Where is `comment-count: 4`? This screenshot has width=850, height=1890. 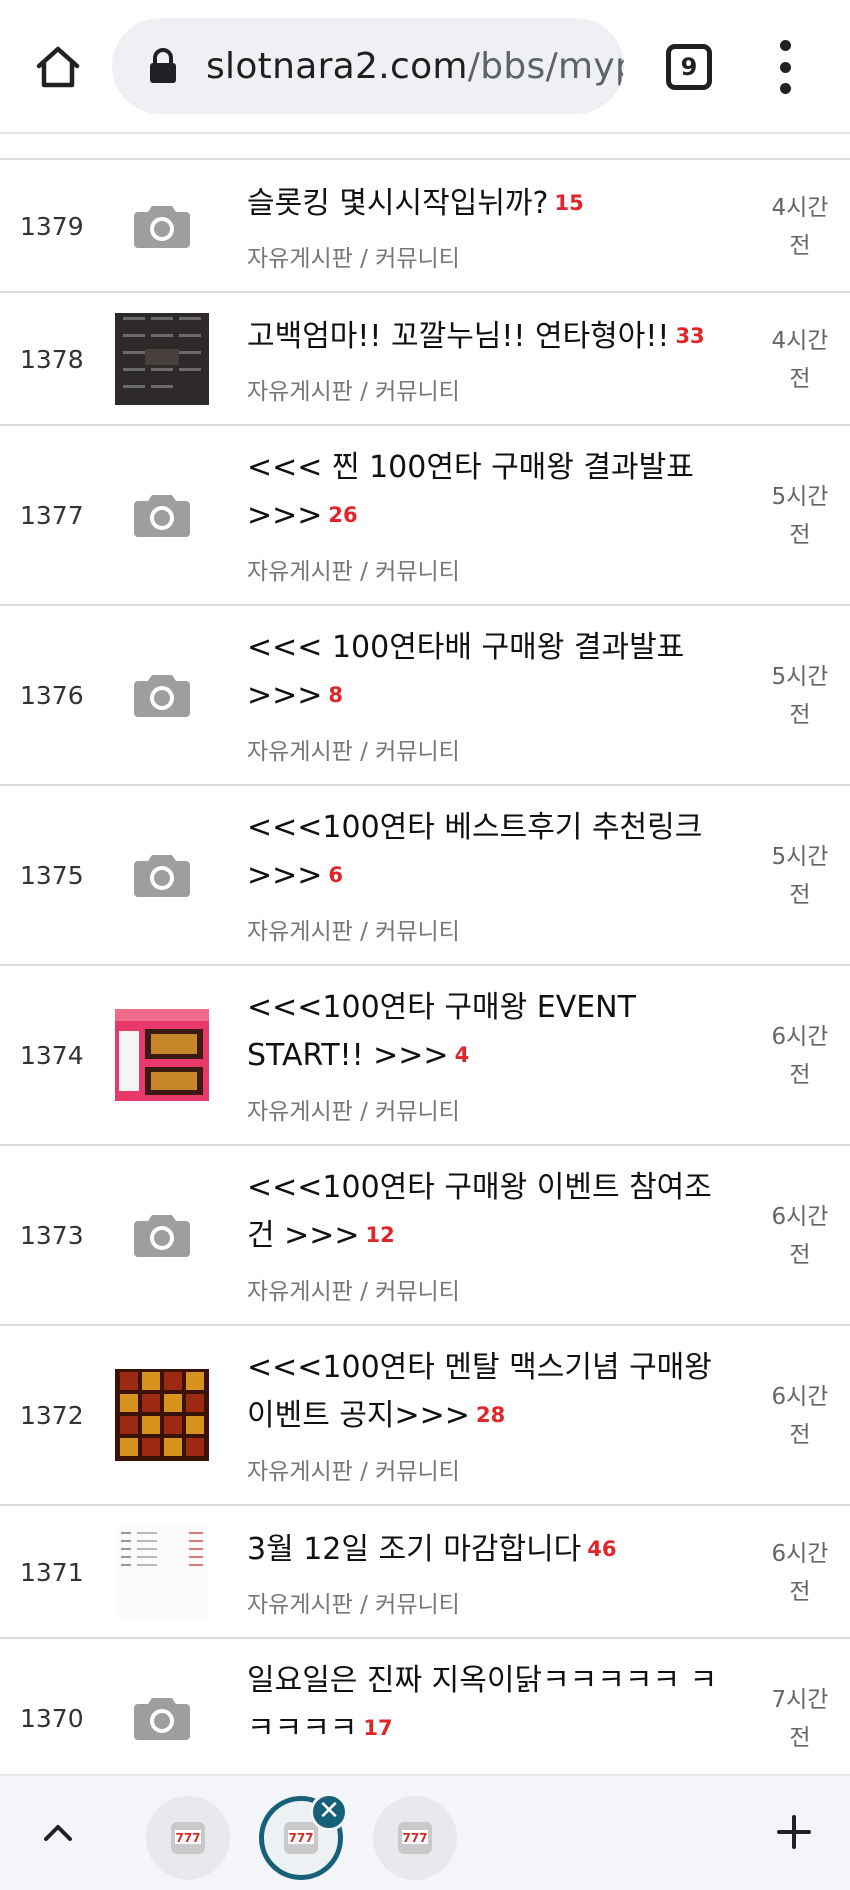
comment-count: 4 is located at coordinates (462, 1054).